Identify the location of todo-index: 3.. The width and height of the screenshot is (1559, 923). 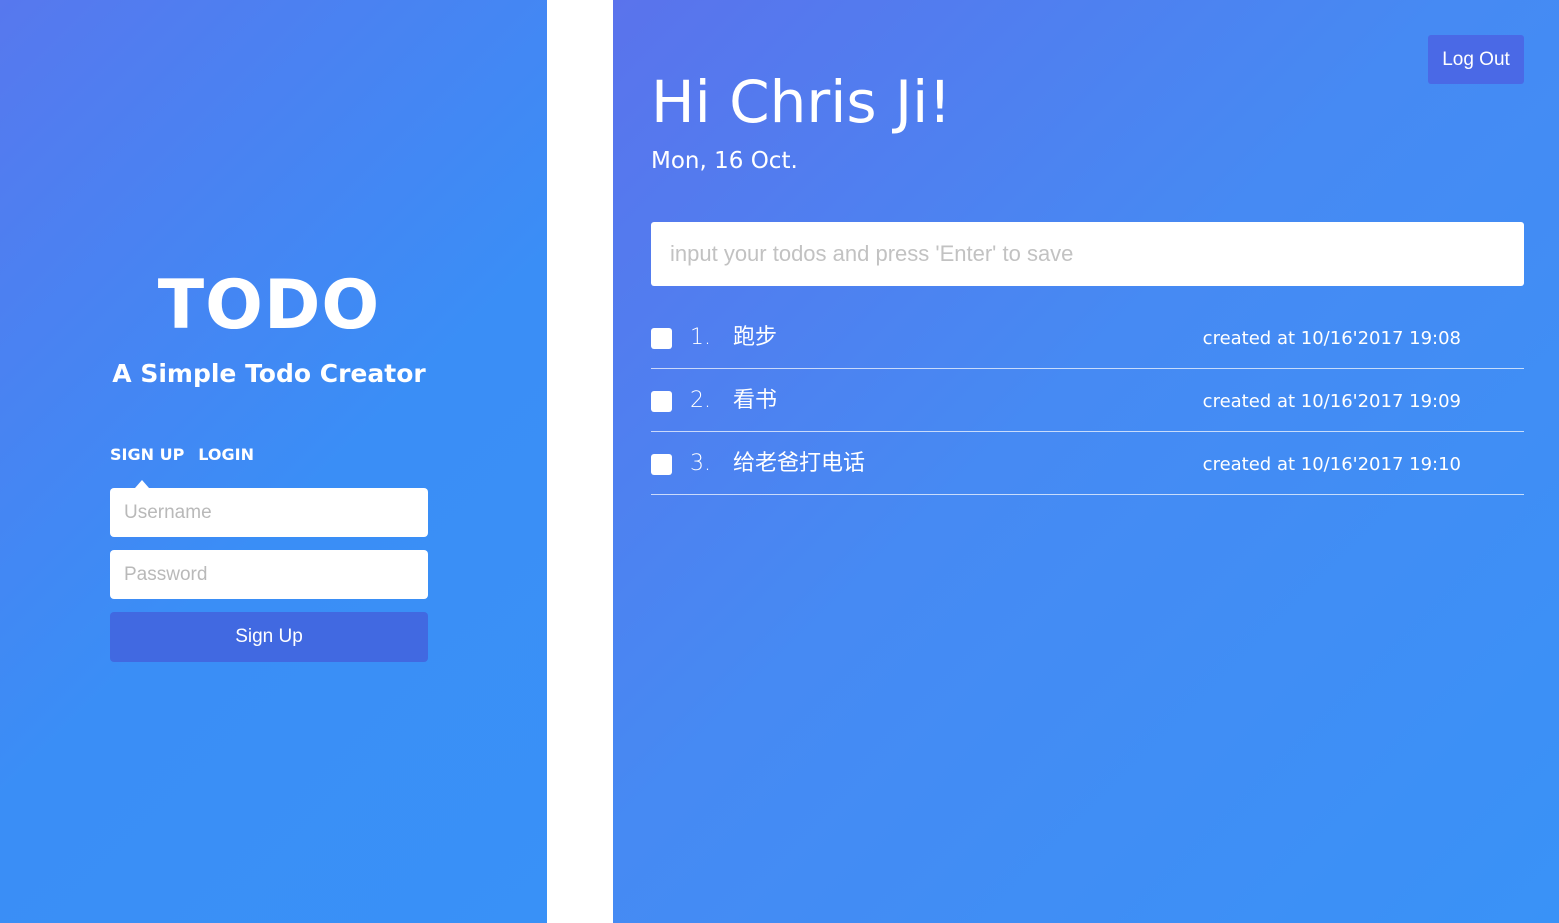
(700, 463).